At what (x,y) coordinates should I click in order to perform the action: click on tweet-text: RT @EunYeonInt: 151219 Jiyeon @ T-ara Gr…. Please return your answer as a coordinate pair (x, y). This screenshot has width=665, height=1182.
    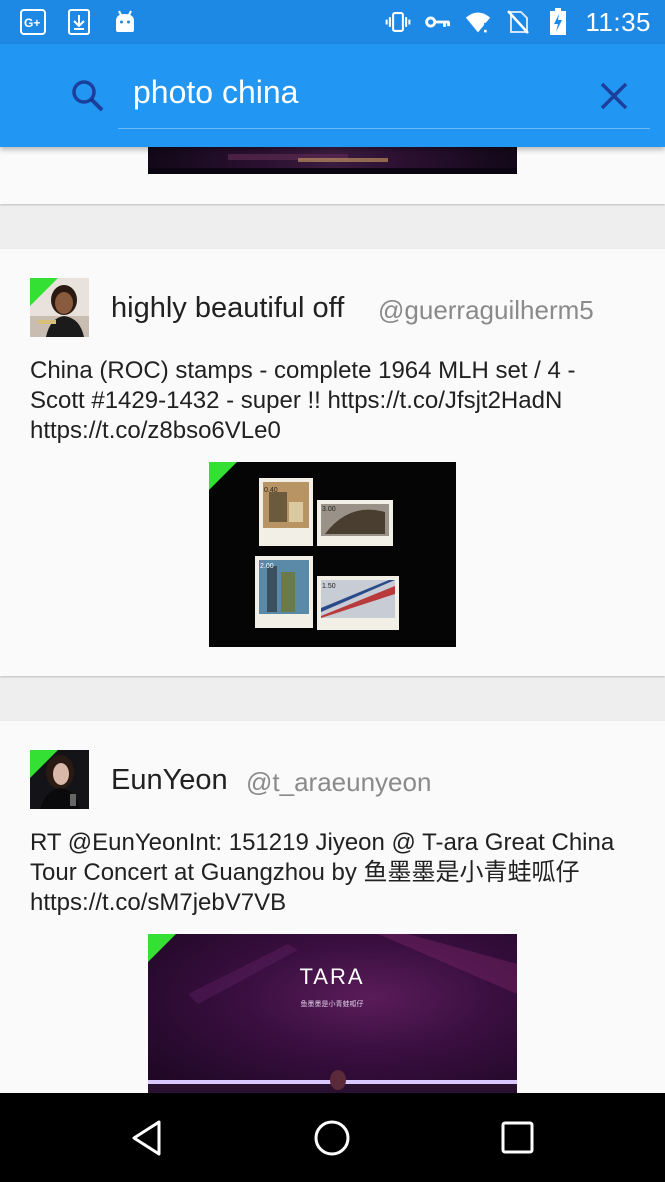
    Looking at the image, I should click on (335, 873).